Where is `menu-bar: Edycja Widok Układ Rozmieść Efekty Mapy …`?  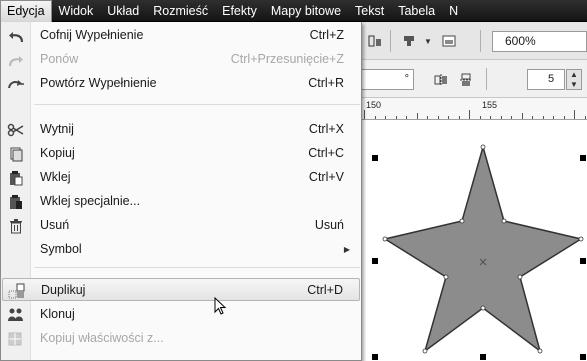
menu-bar: Edycja Widok Układ Rozmieść Efekty Mapy … is located at coordinates (293, 11).